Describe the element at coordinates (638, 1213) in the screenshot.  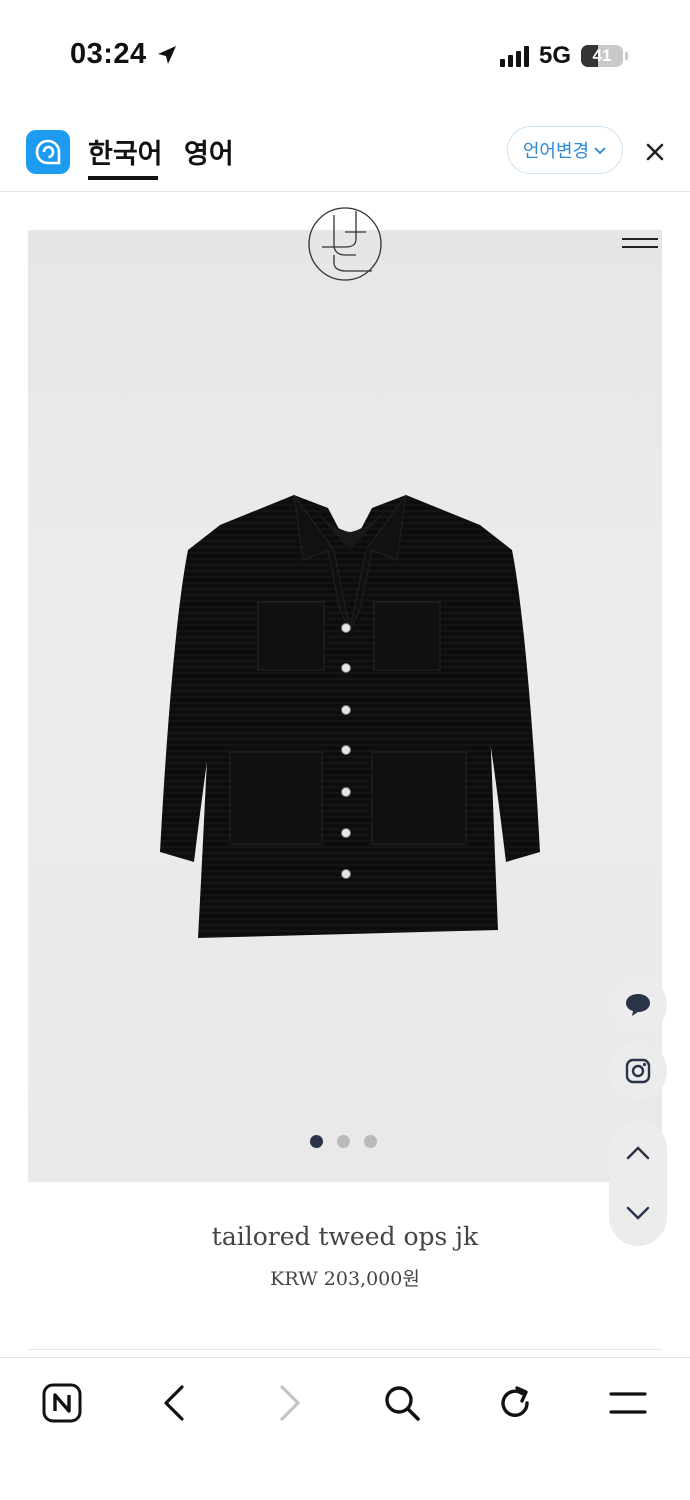
I see `arrow-down-icon` at that location.